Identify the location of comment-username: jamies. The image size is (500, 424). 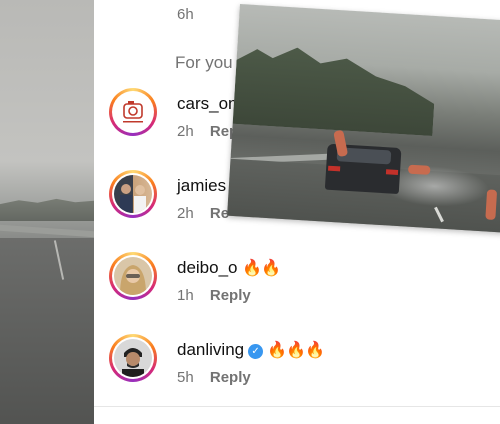
(201, 186).